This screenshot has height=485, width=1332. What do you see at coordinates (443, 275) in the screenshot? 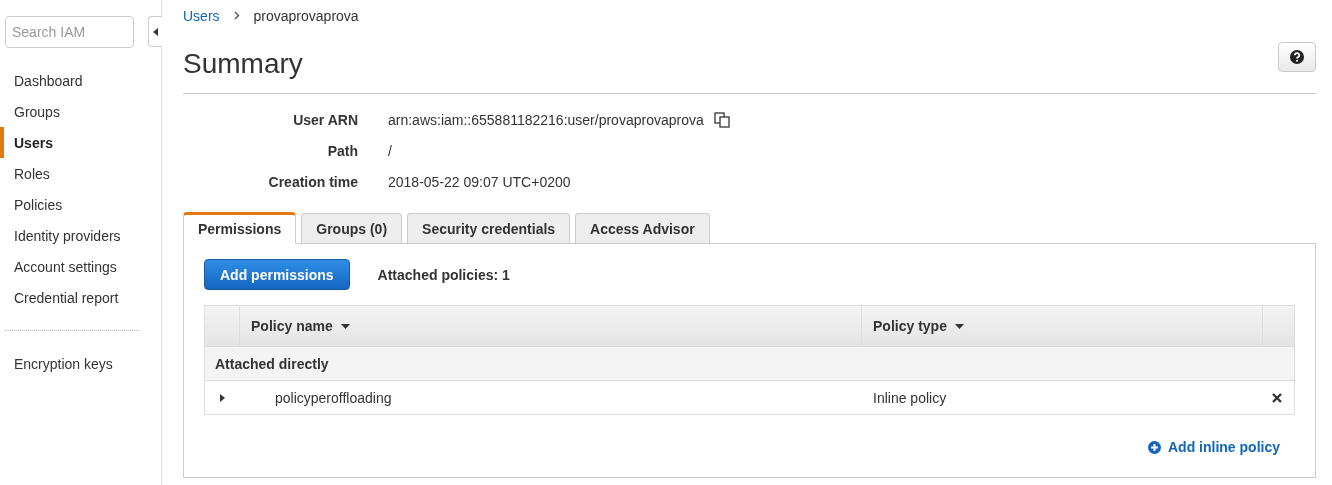
I see `attached-policies-count: Attached policies: 1` at bounding box center [443, 275].